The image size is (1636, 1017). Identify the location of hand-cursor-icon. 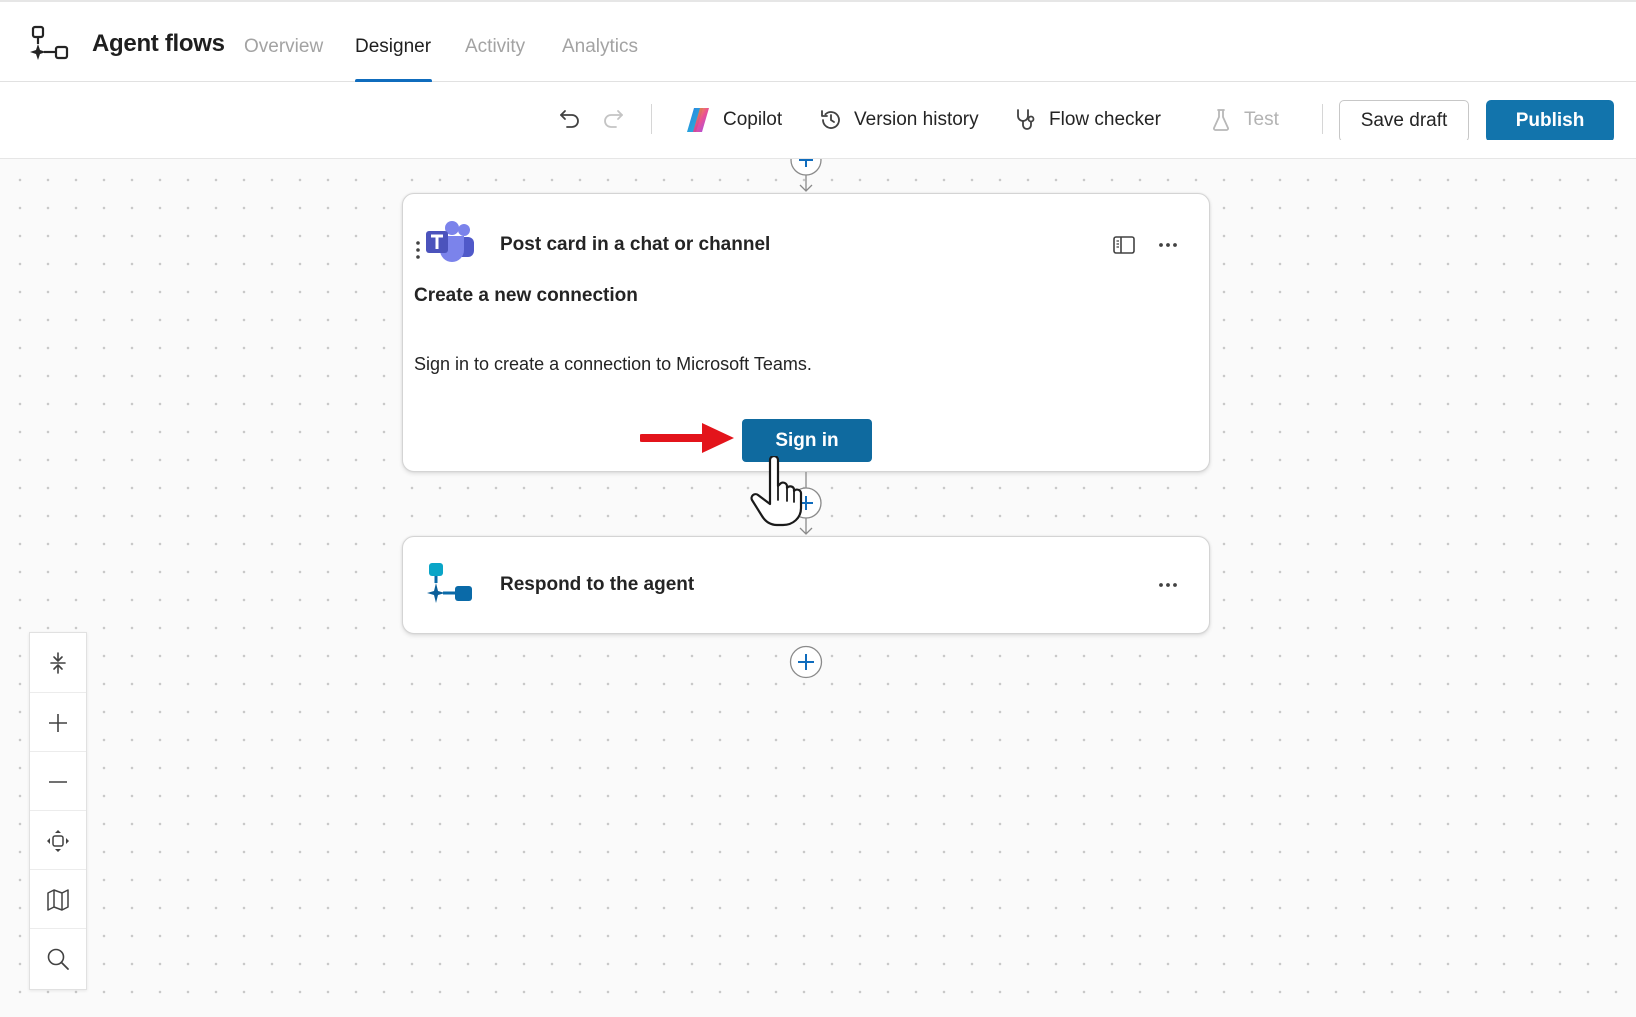
(776, 491).